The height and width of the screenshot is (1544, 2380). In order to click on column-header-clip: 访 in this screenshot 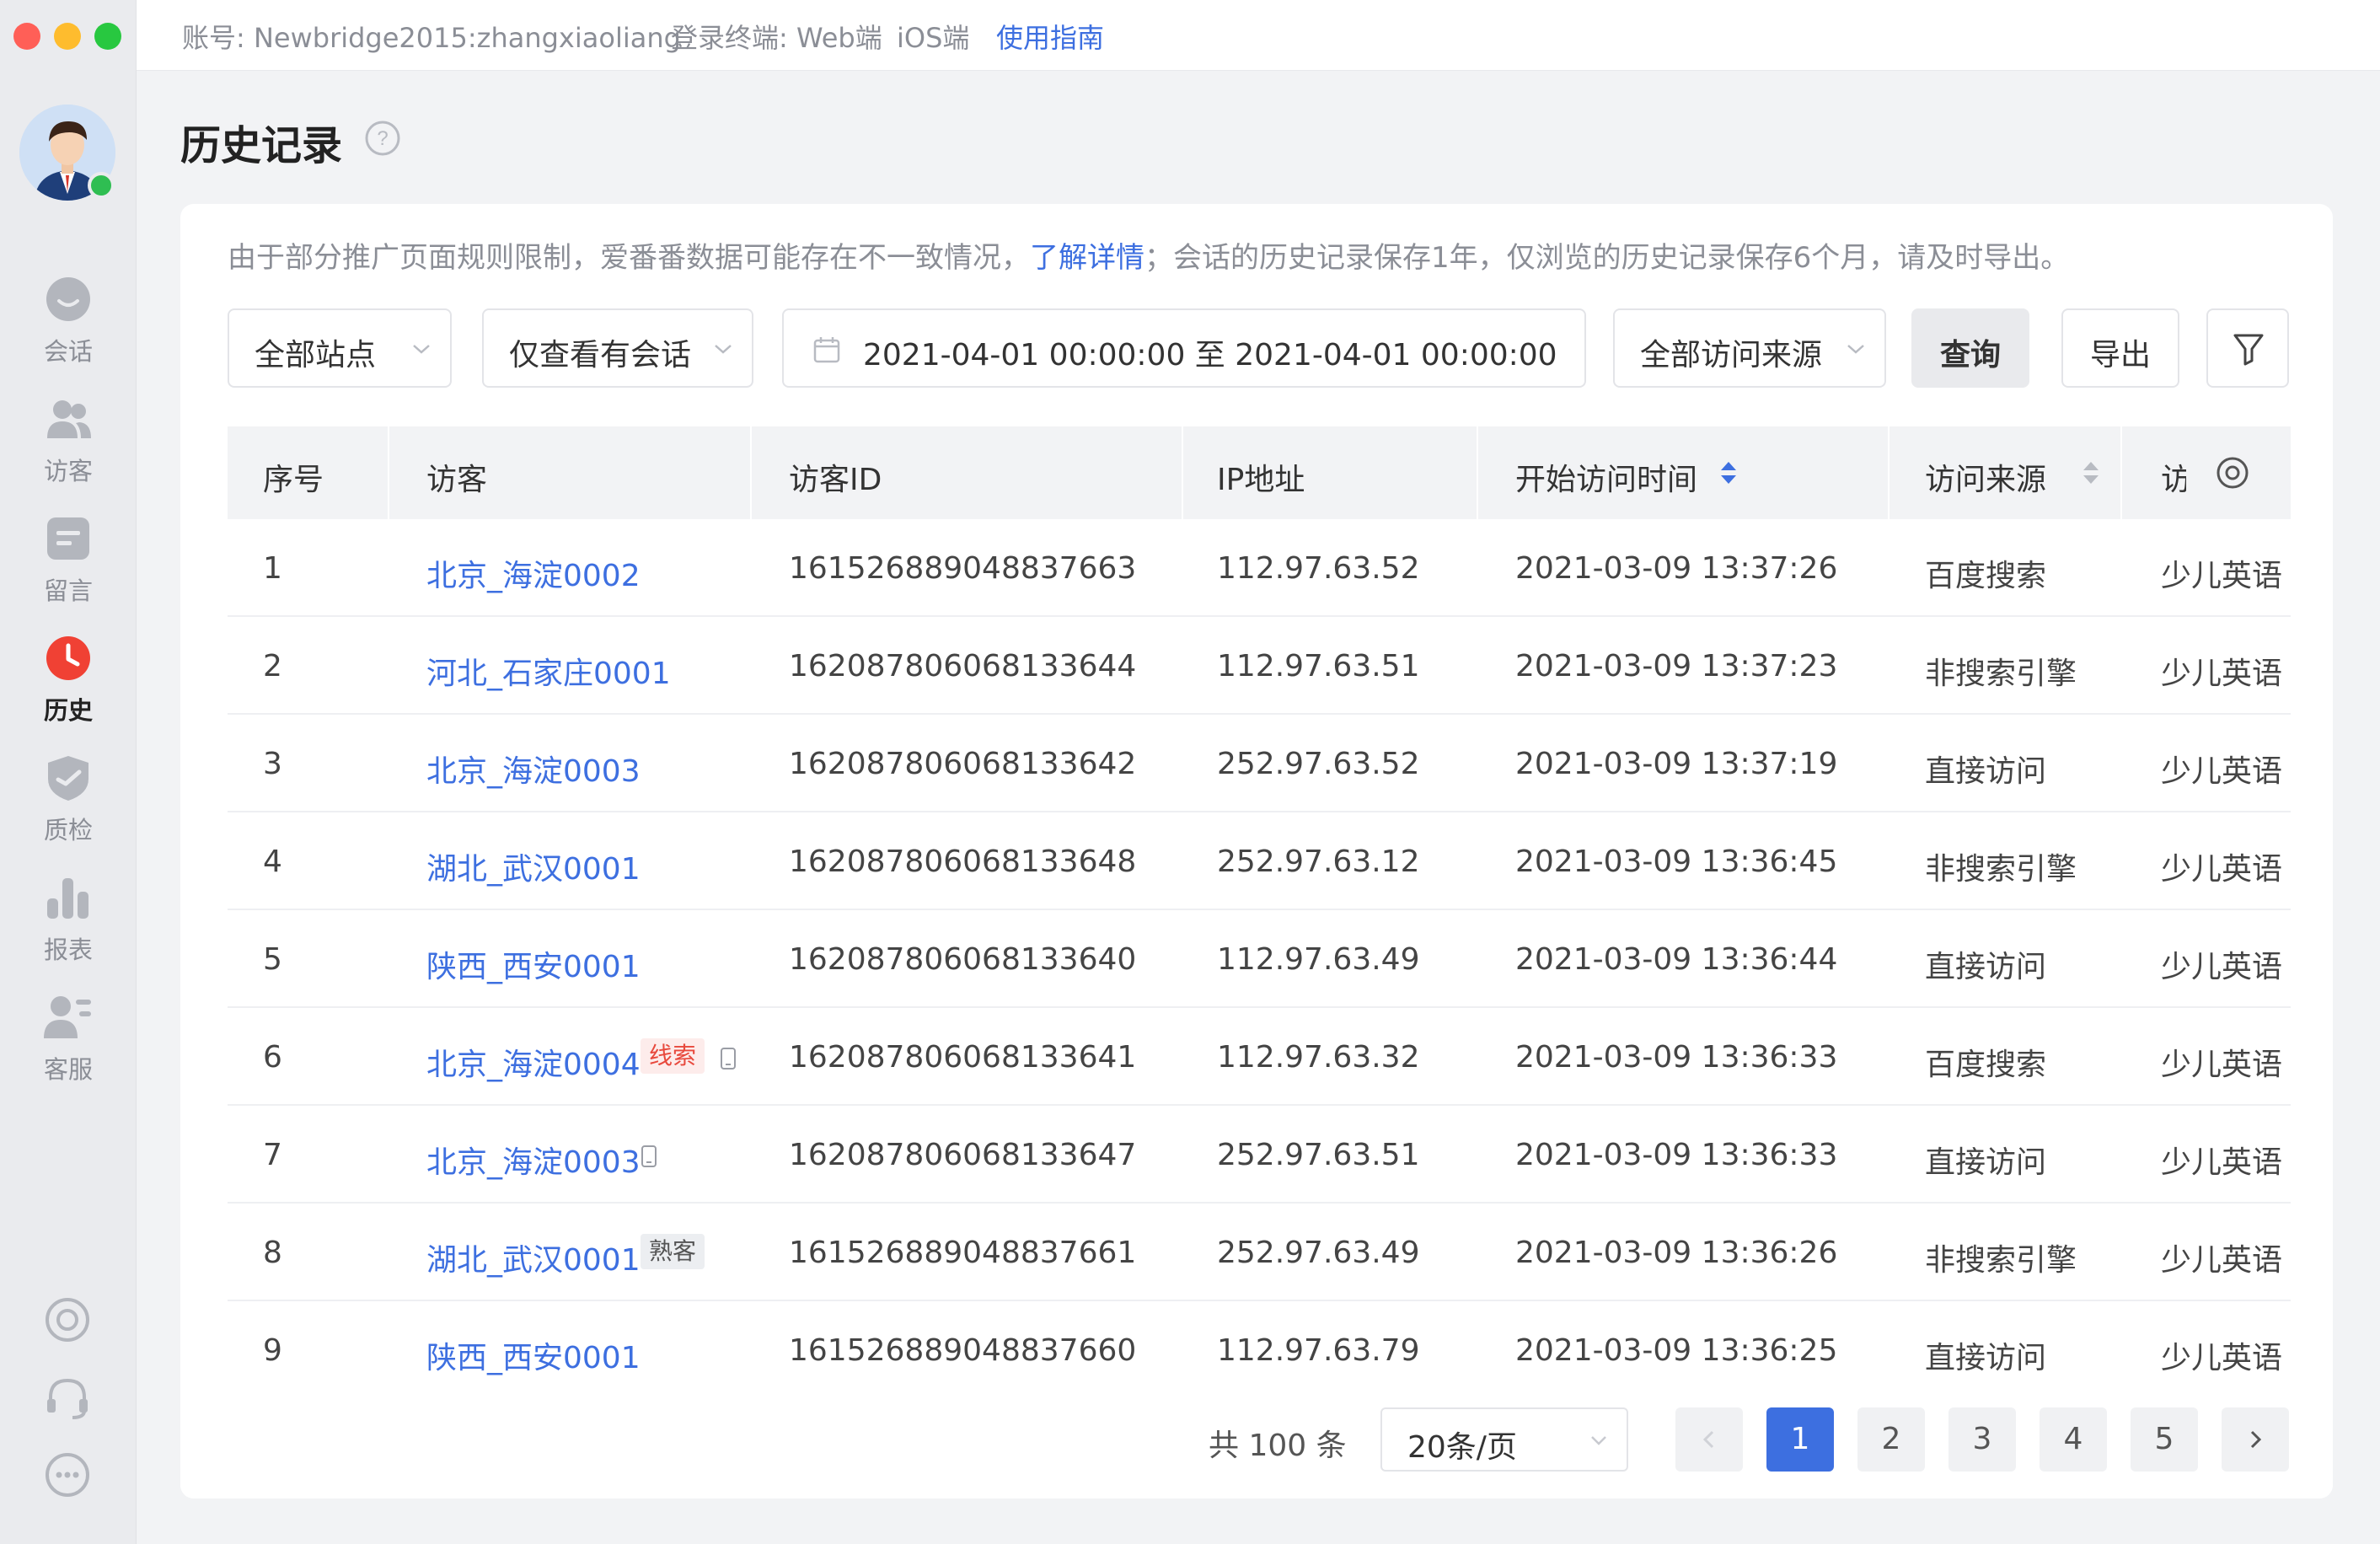, I will do `click(2173, 472)`.